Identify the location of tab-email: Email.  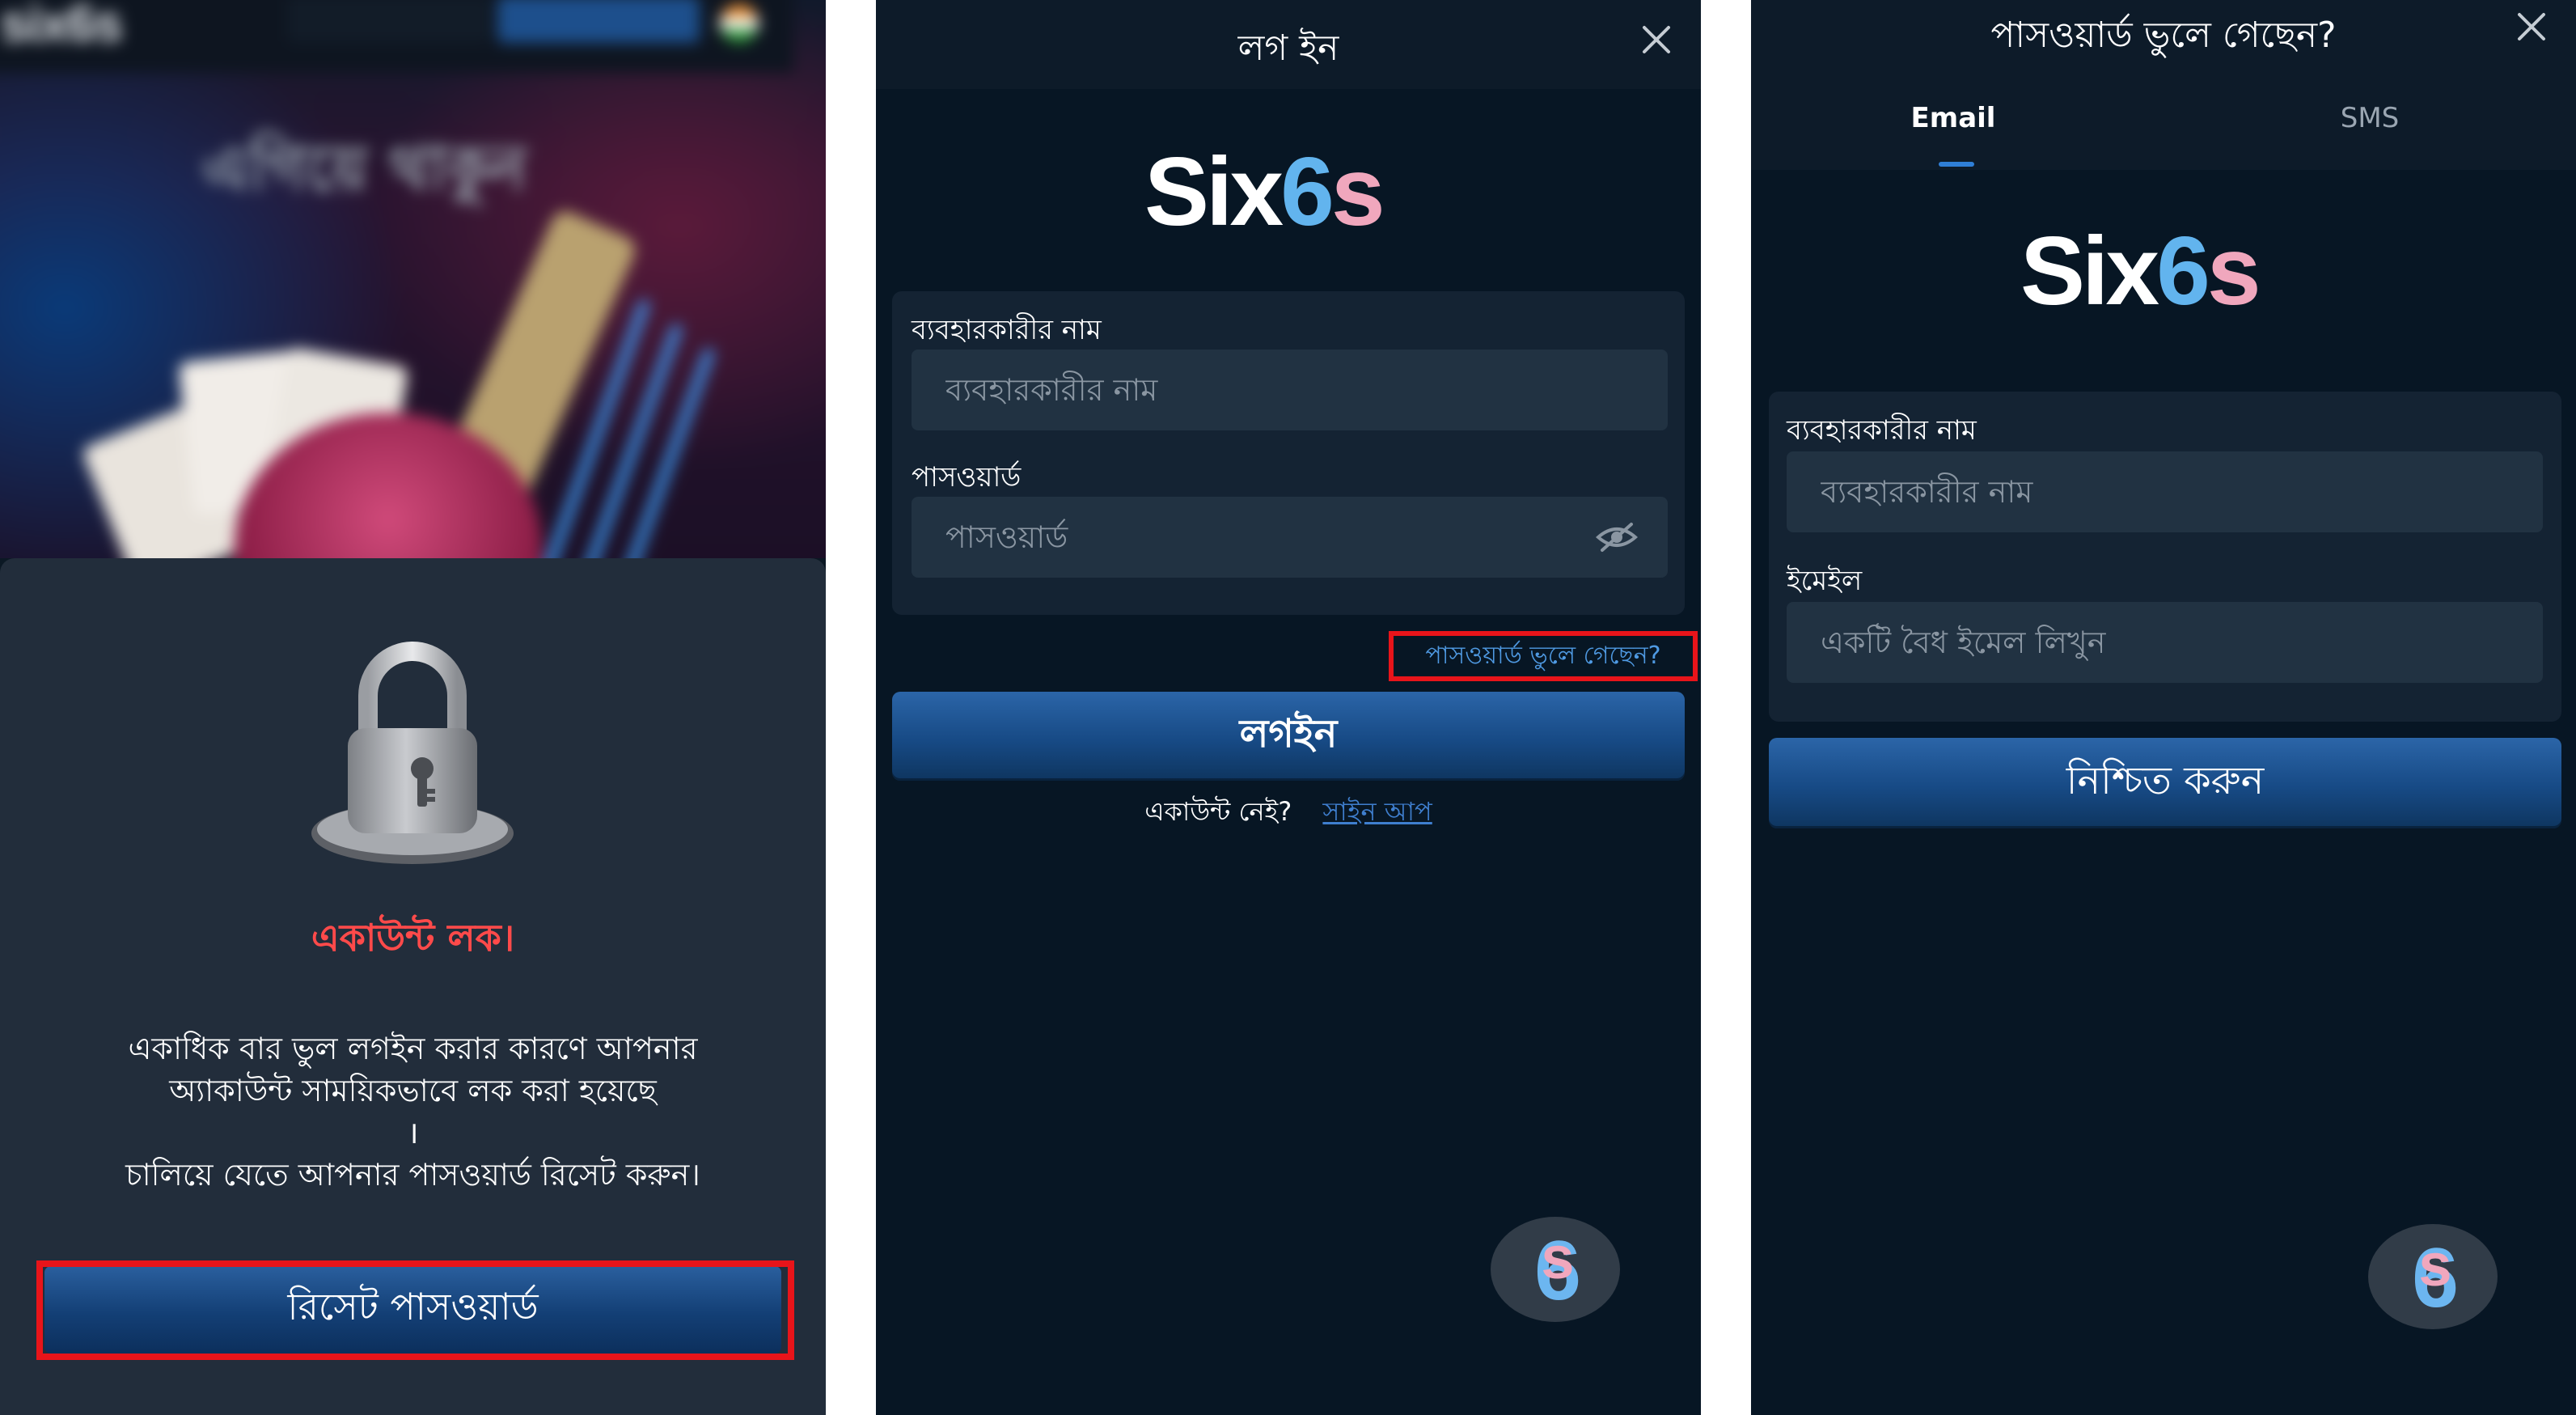
(1954, 118).